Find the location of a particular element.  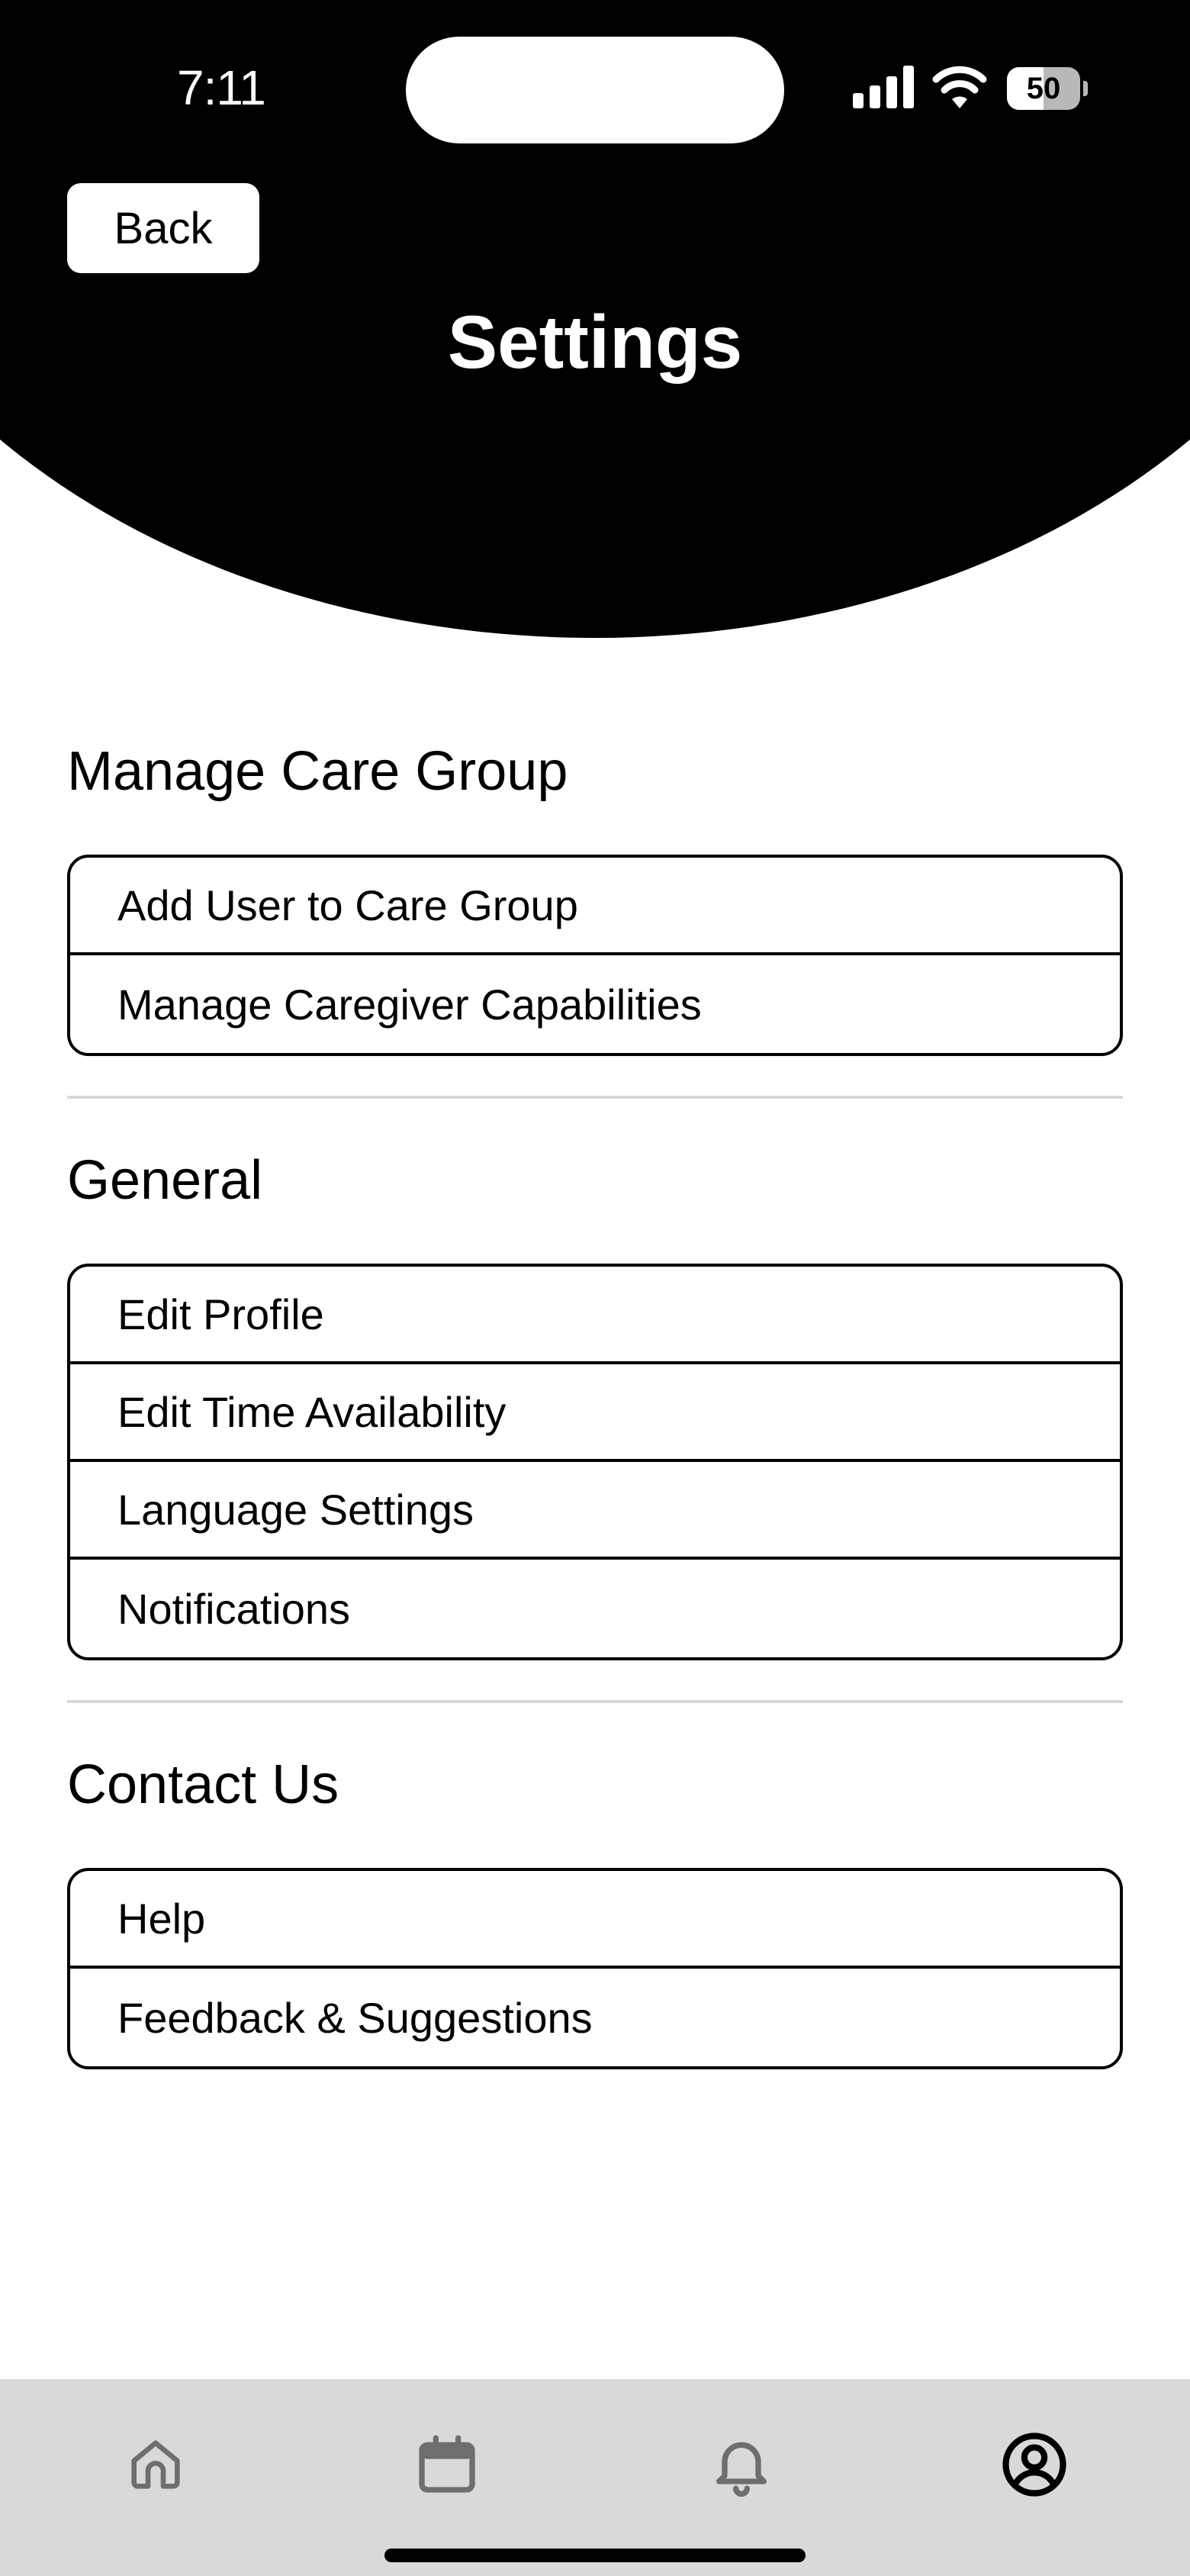

battery-icon: 50 is located at coordinates (1047, 88).